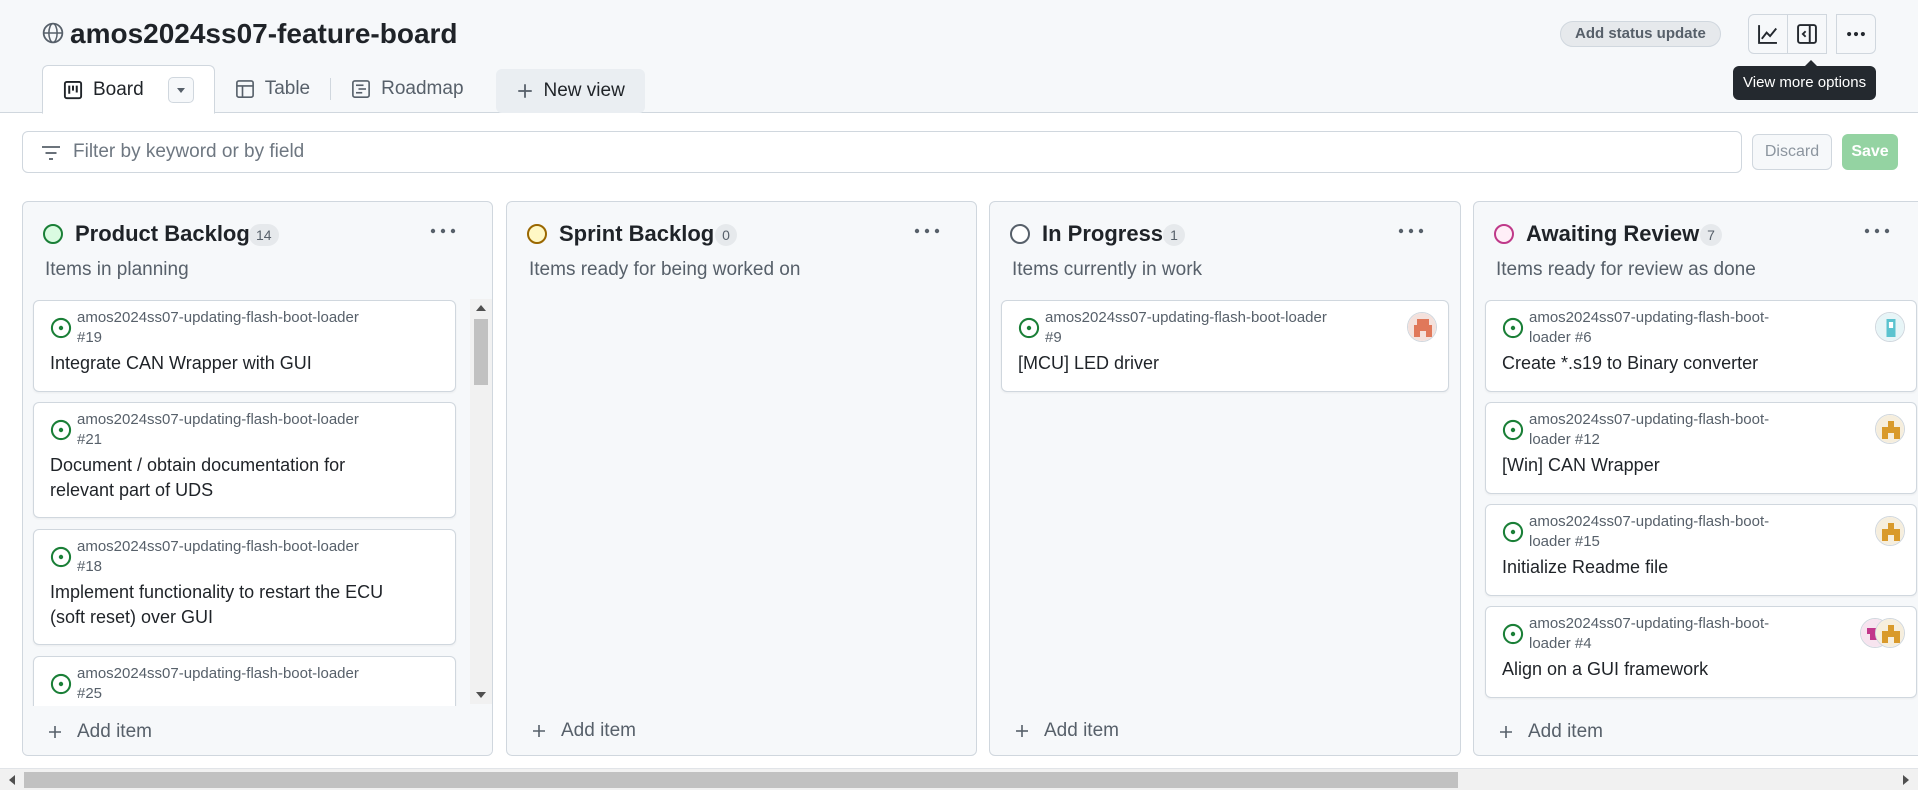 Image resolution: width=1918 pixels, height=790 pixels. I want to click on roadmap-icon, so click(361, 89).